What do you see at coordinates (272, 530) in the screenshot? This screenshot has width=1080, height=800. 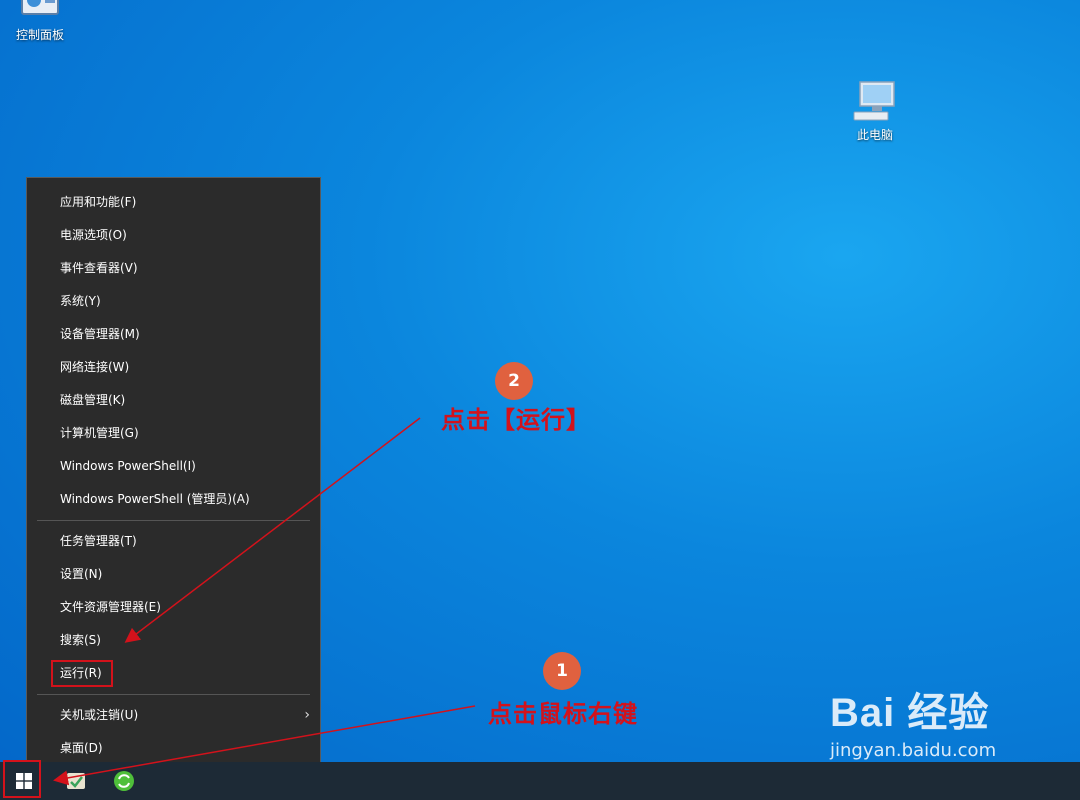 I see `arrow-to-search` at bounding box center [272, 530].